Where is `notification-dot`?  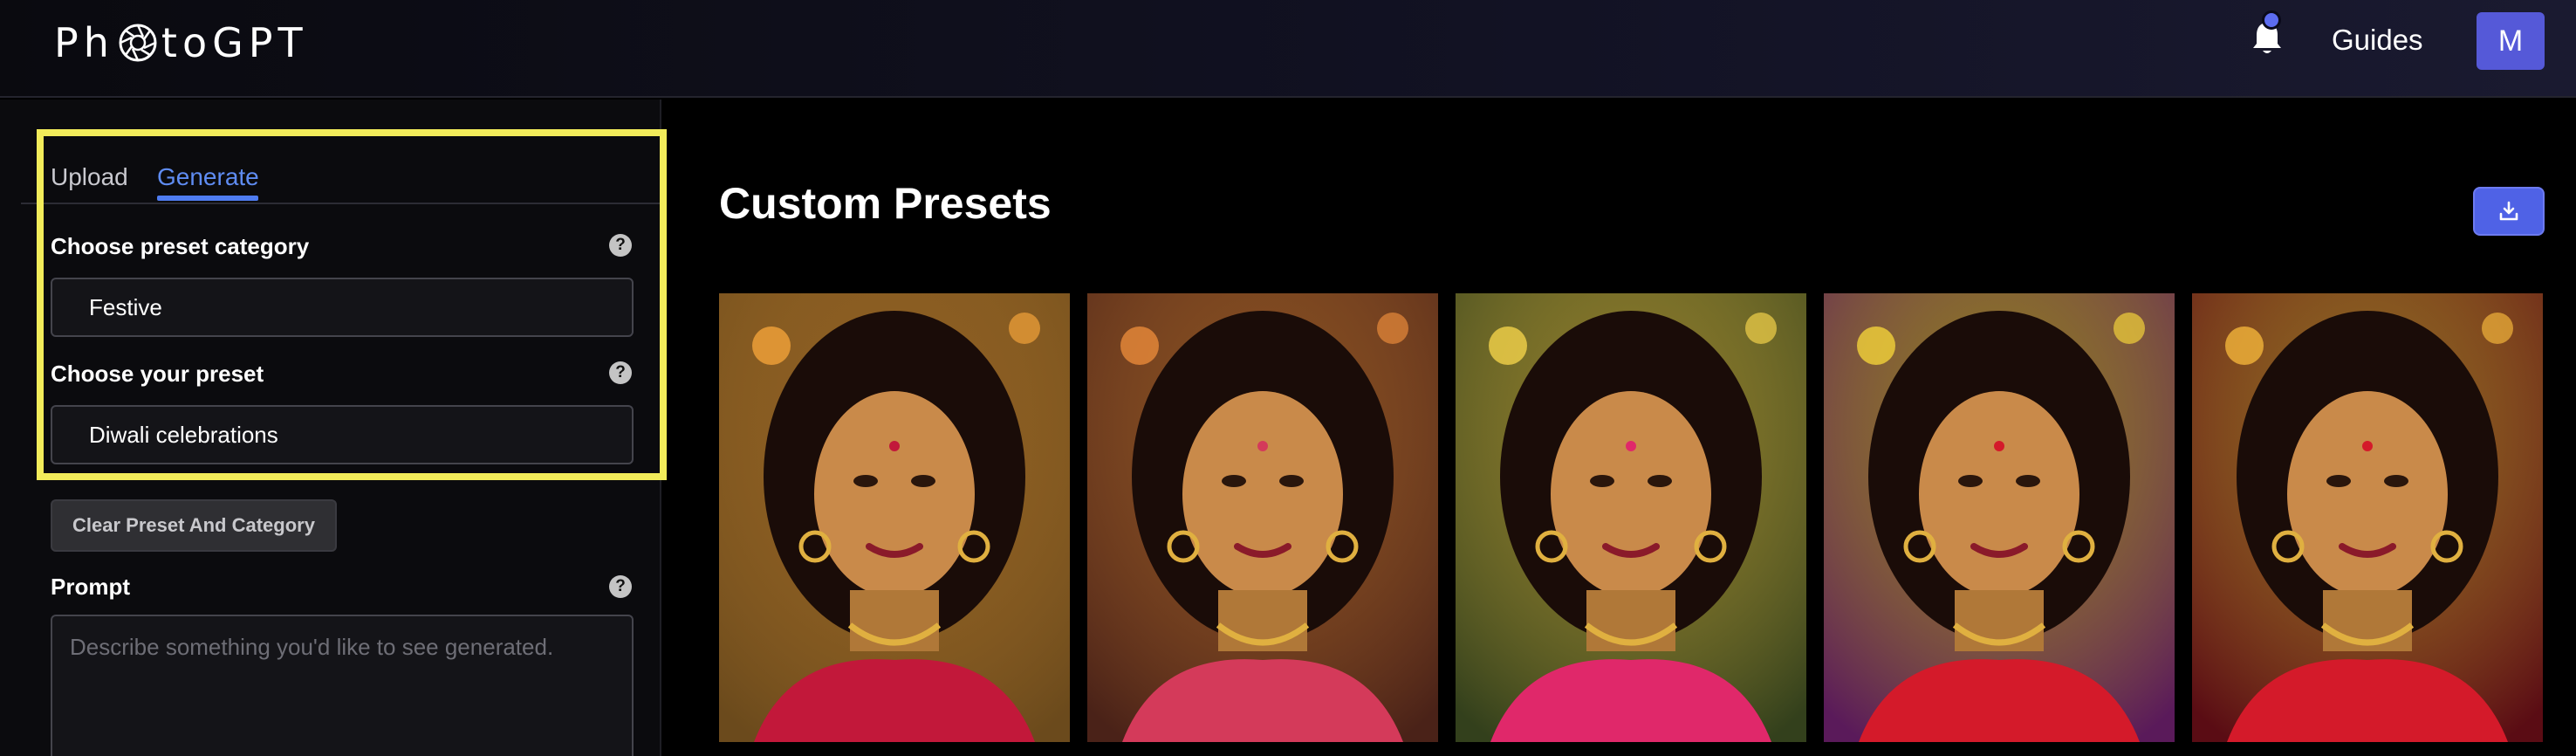
notification-dot is located at coordinates (2271, 20).